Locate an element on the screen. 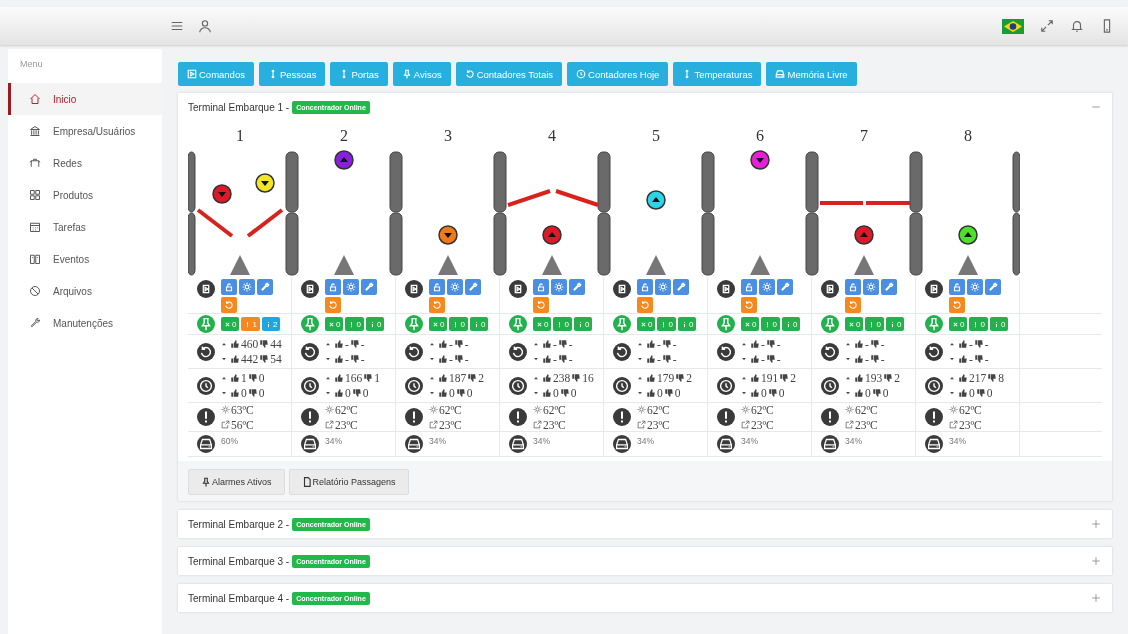 The width and height of the screenshot is (1128, 634). sidebar-item: Redes is located at coordinates (85, 163).